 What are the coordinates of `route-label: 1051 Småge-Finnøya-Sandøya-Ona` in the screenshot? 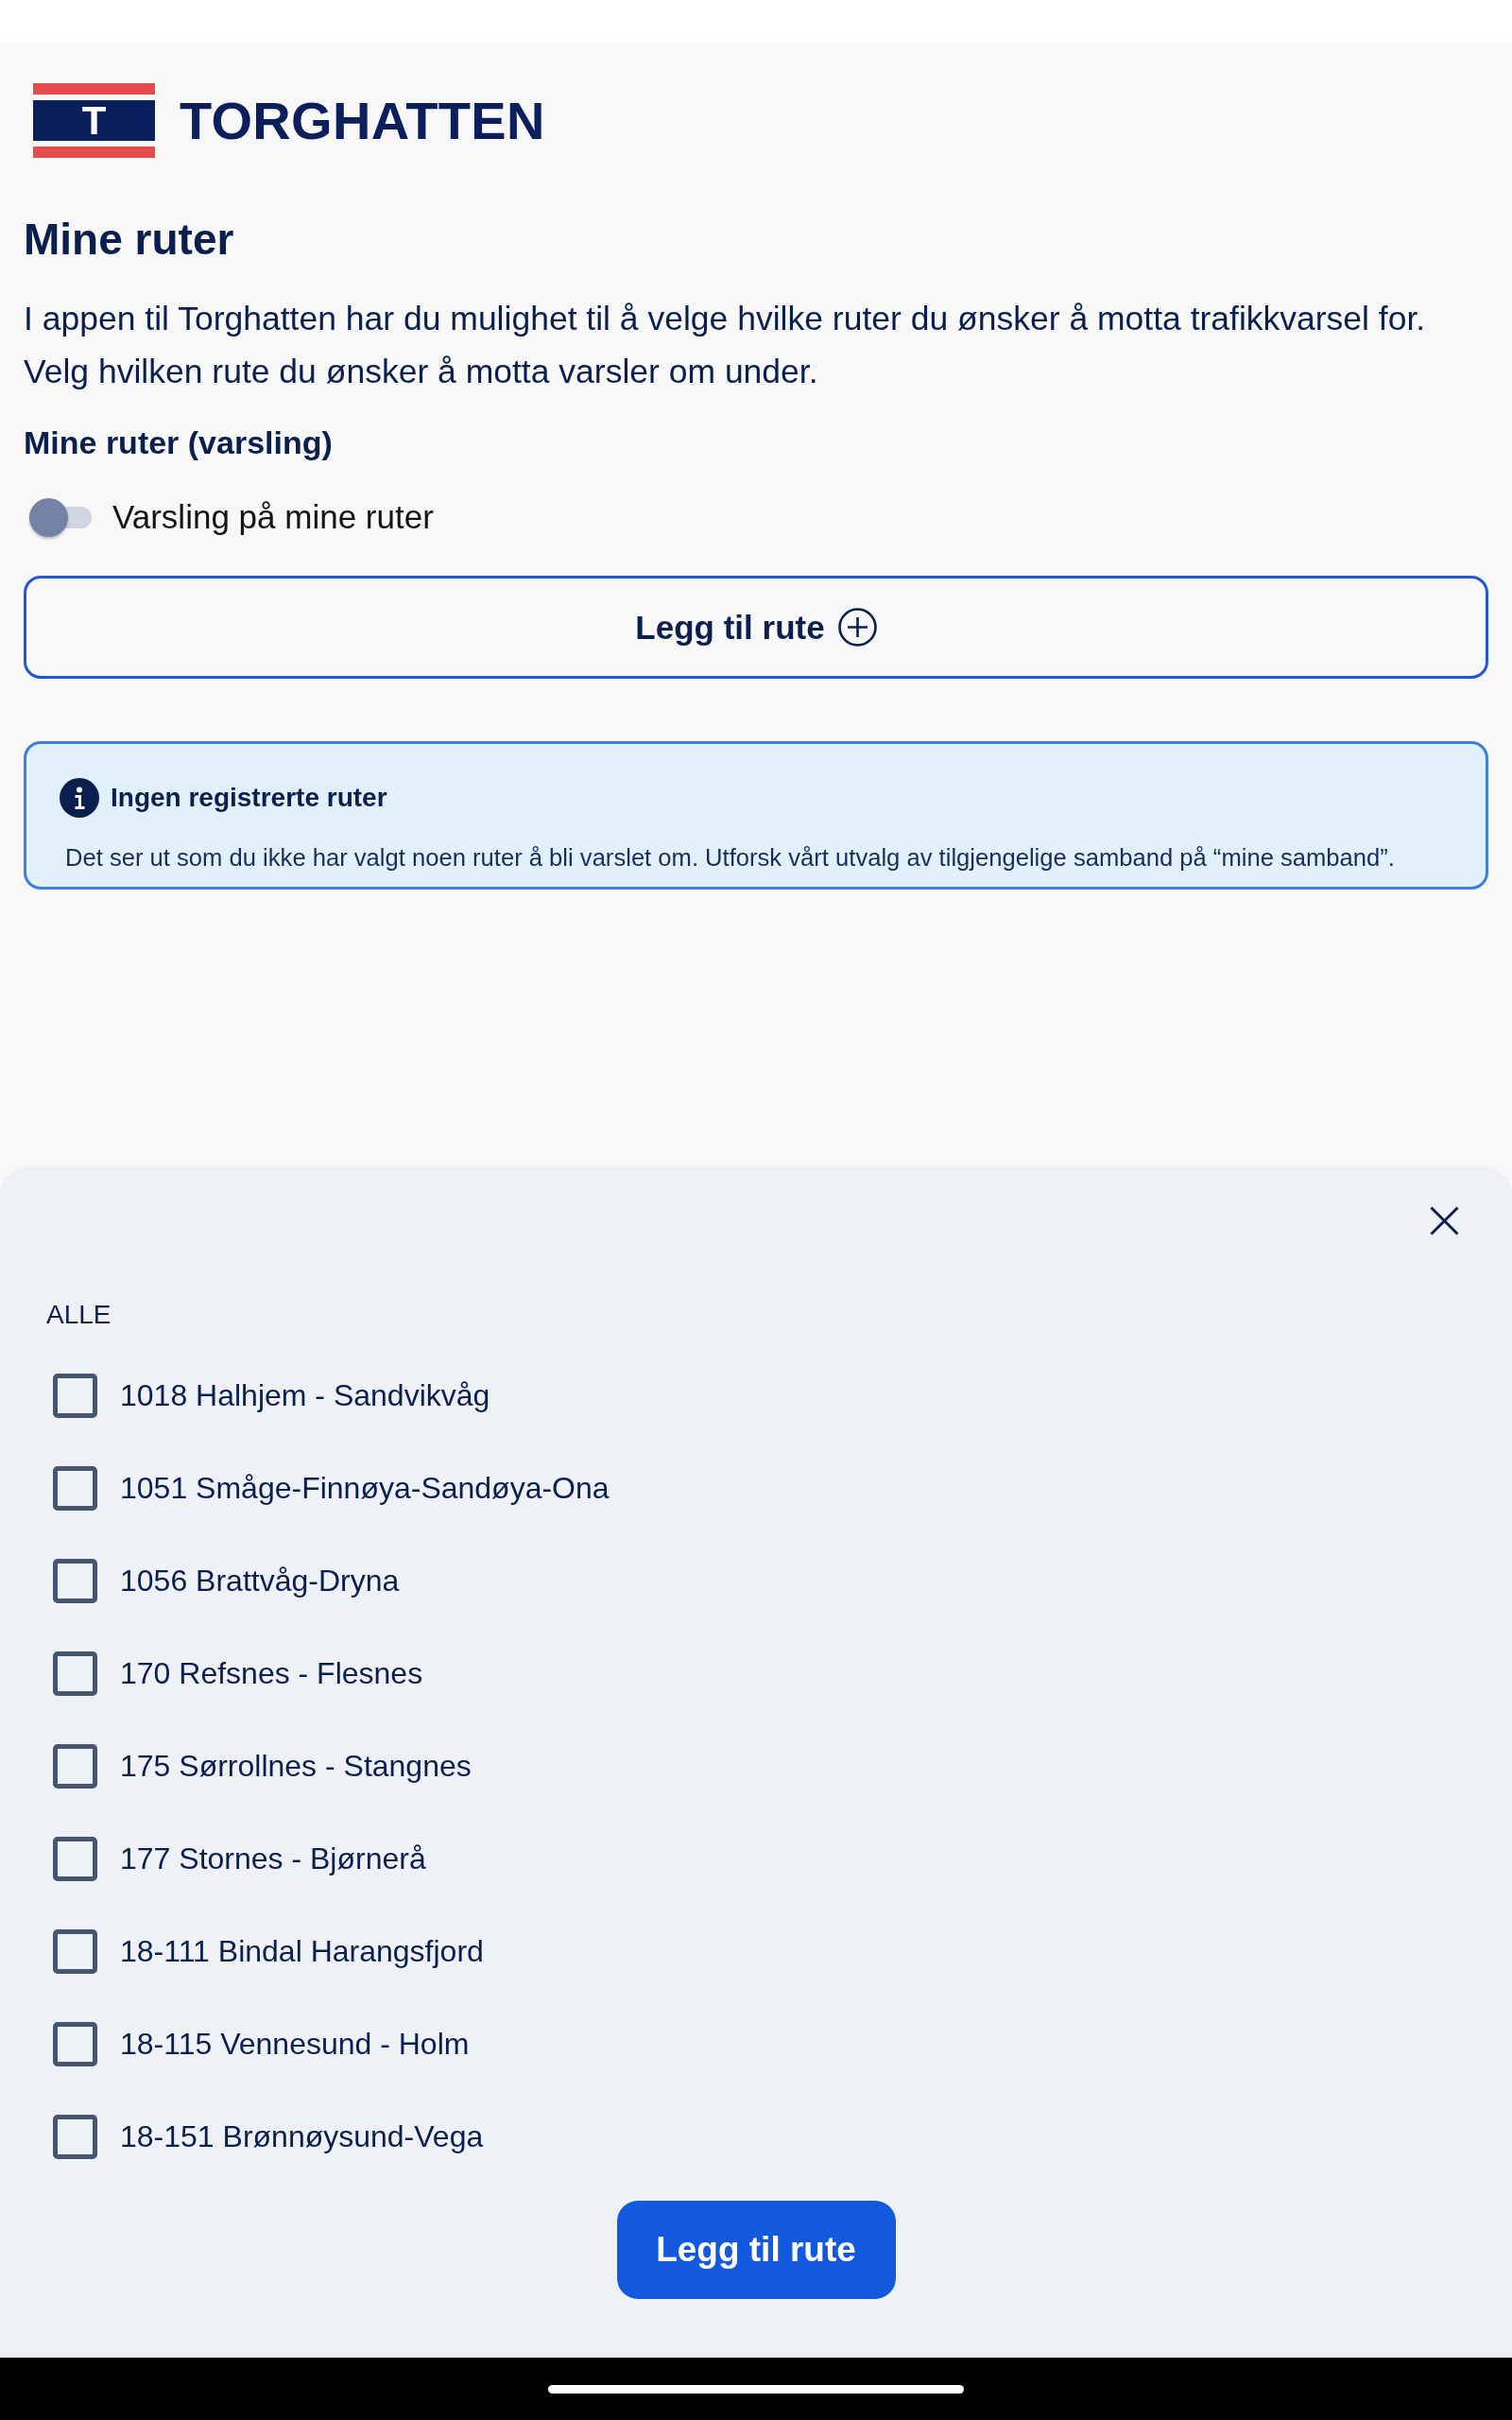 It's located at (365, 1488).